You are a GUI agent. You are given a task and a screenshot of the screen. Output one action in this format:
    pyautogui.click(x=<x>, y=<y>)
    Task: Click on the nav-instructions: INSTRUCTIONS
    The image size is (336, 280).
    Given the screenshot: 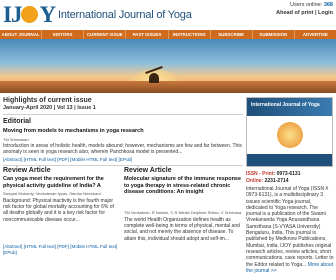 What is the action you would take?
    pyautogui.click(x=190, y=34)
    